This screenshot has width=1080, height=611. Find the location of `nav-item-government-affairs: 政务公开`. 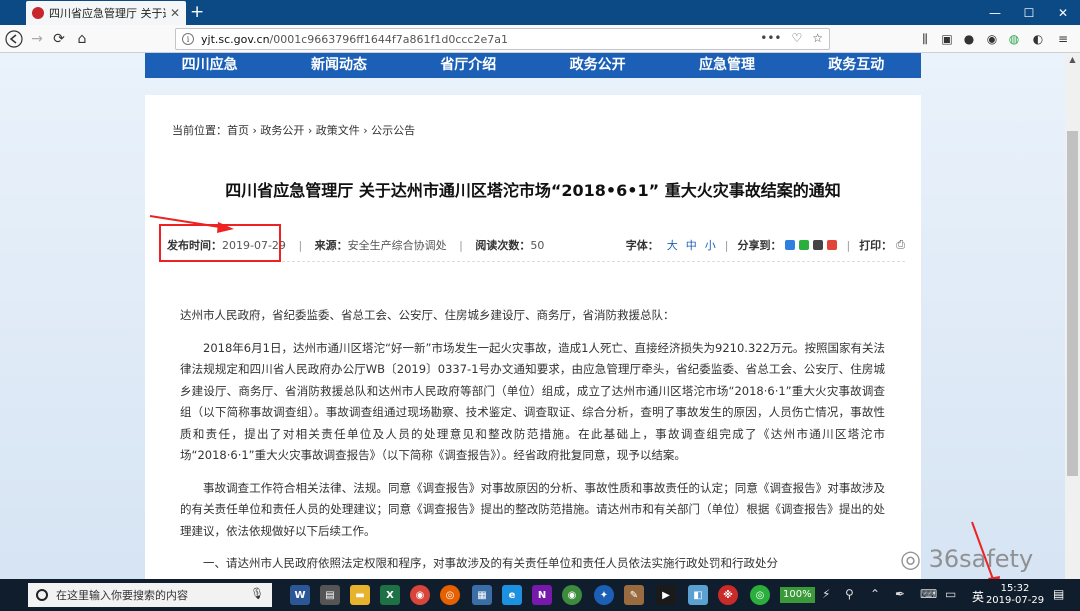

nav-item-government-affairs: 政务公开 is located at coordinates (597, 65).